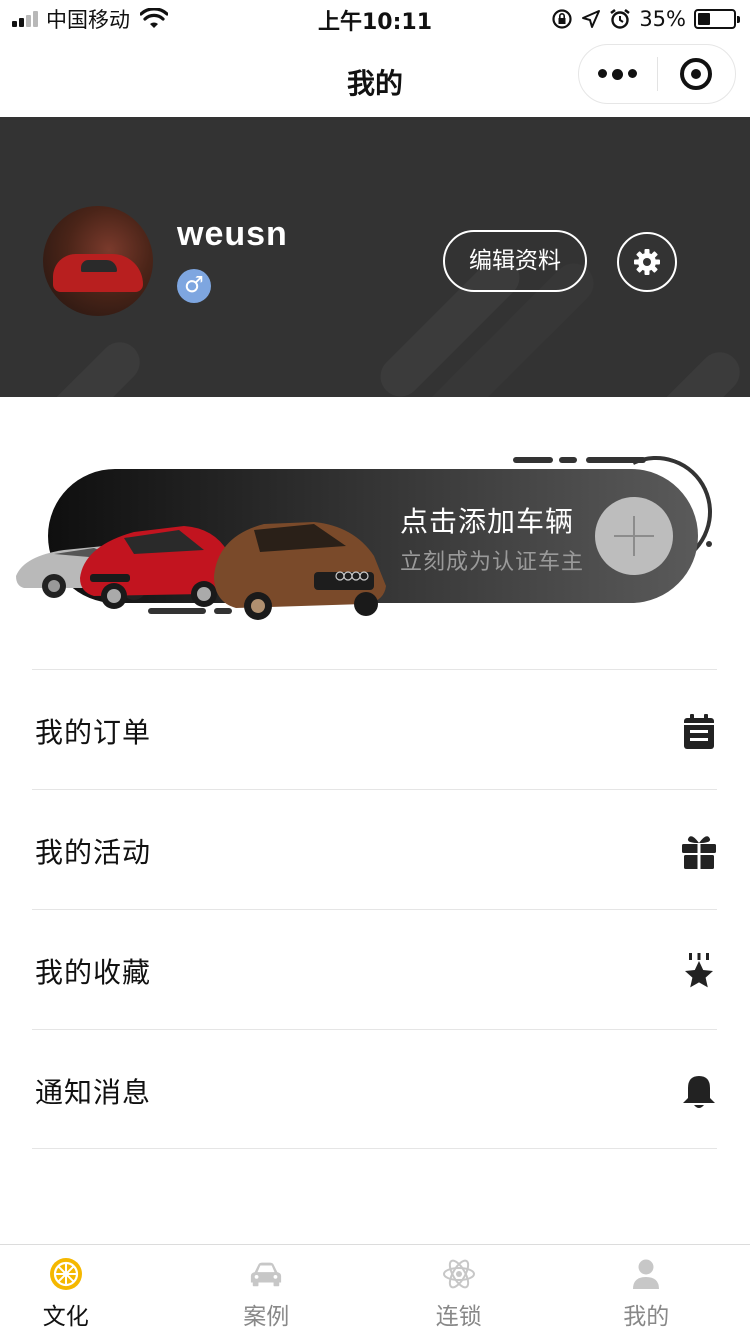  Describe the element at coordinates (699, 1092) in the screenshot. I see `bell-icon` at that location.